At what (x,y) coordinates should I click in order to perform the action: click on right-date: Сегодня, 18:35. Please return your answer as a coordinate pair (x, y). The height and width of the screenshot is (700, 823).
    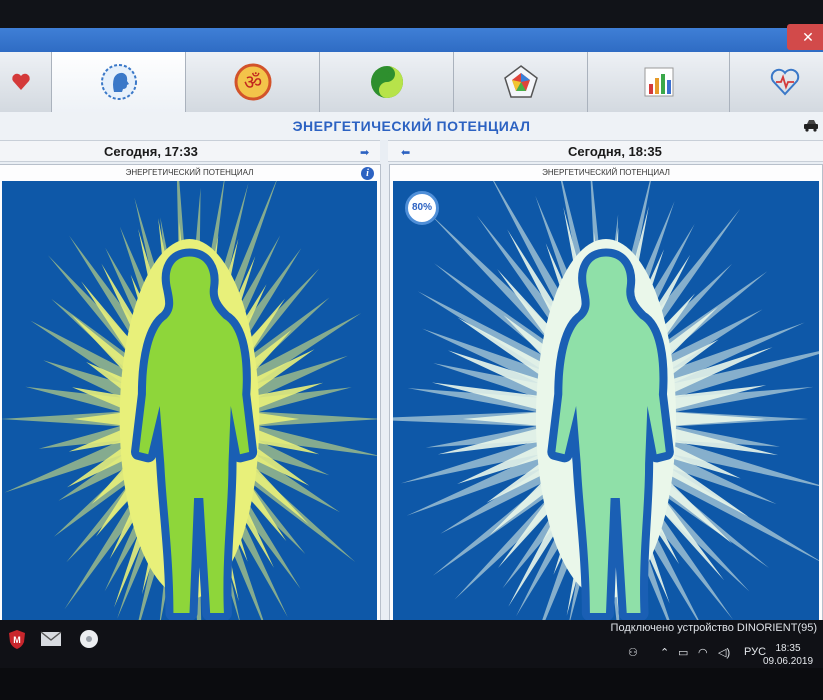
    Looking at the image, I should click on (615, 151).